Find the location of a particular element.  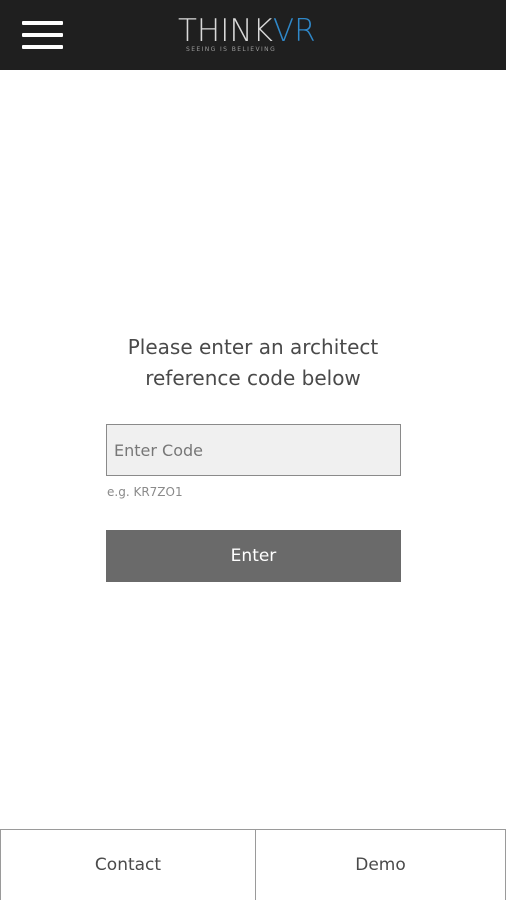

footer-nav: Contact Demo is located at coordinates (253, 864).